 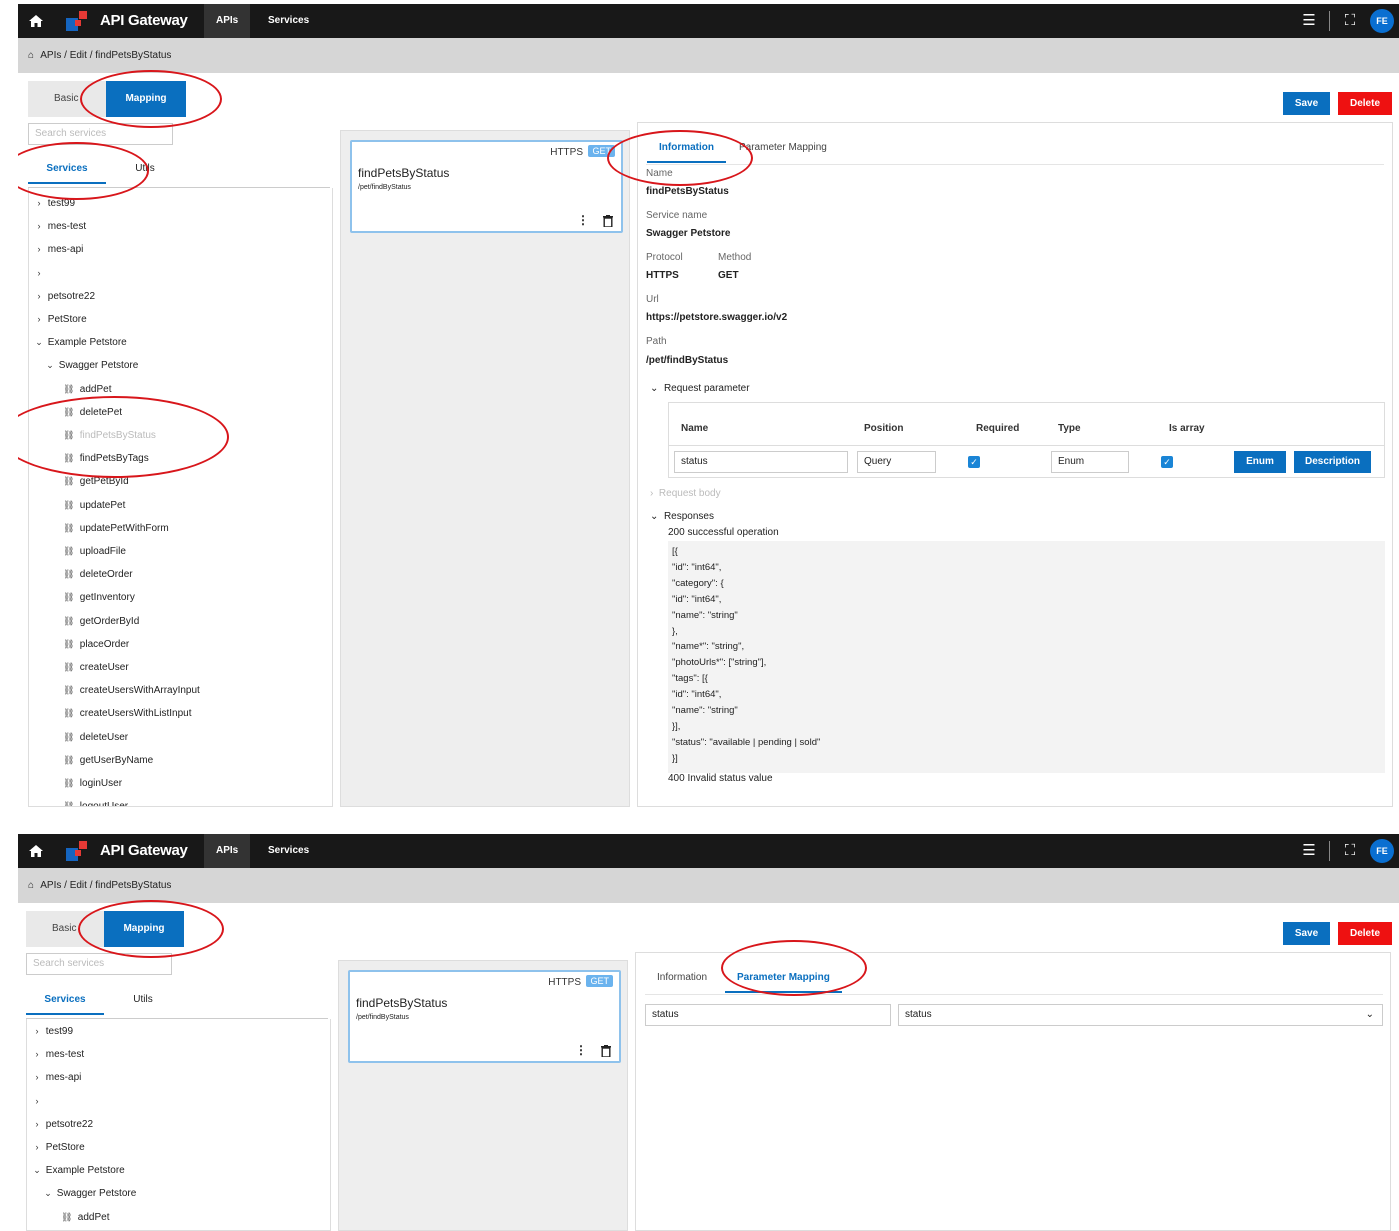 I want to click on tree-item: ⛓ getPetById, so click(x=96, y=481).